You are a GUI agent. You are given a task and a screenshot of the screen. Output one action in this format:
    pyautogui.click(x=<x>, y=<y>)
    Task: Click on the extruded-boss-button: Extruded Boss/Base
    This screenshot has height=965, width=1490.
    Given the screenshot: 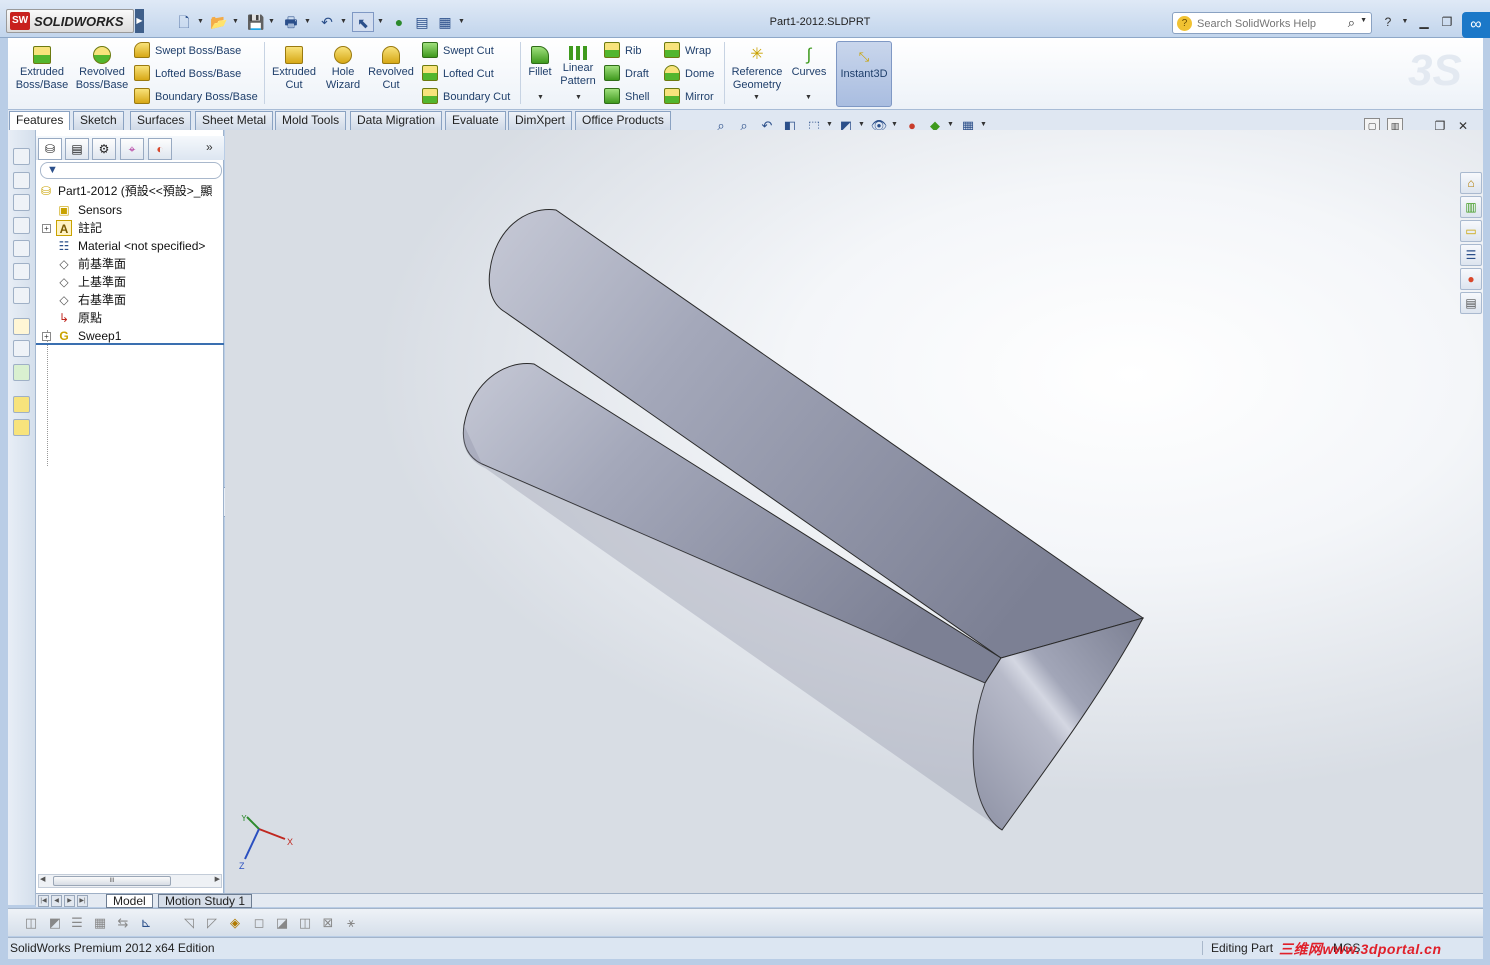 What is the action you would take?
    pyautogui.click(x=42, y=74)
    